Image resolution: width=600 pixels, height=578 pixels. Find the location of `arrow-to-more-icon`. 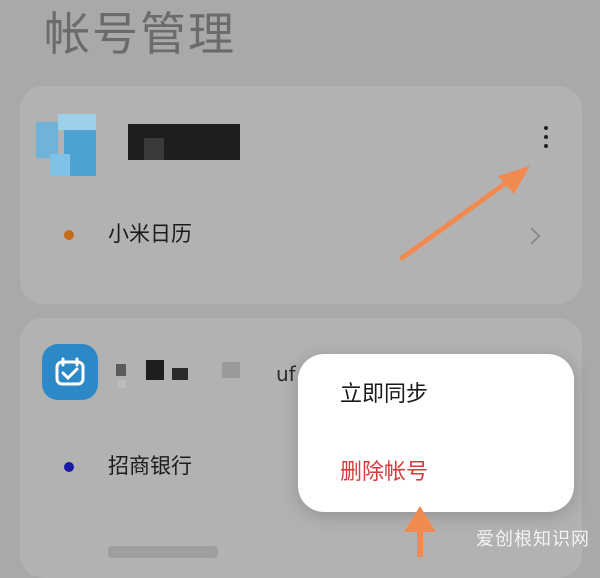

arrow-to-more-icon is located at coordinates (464, 213).